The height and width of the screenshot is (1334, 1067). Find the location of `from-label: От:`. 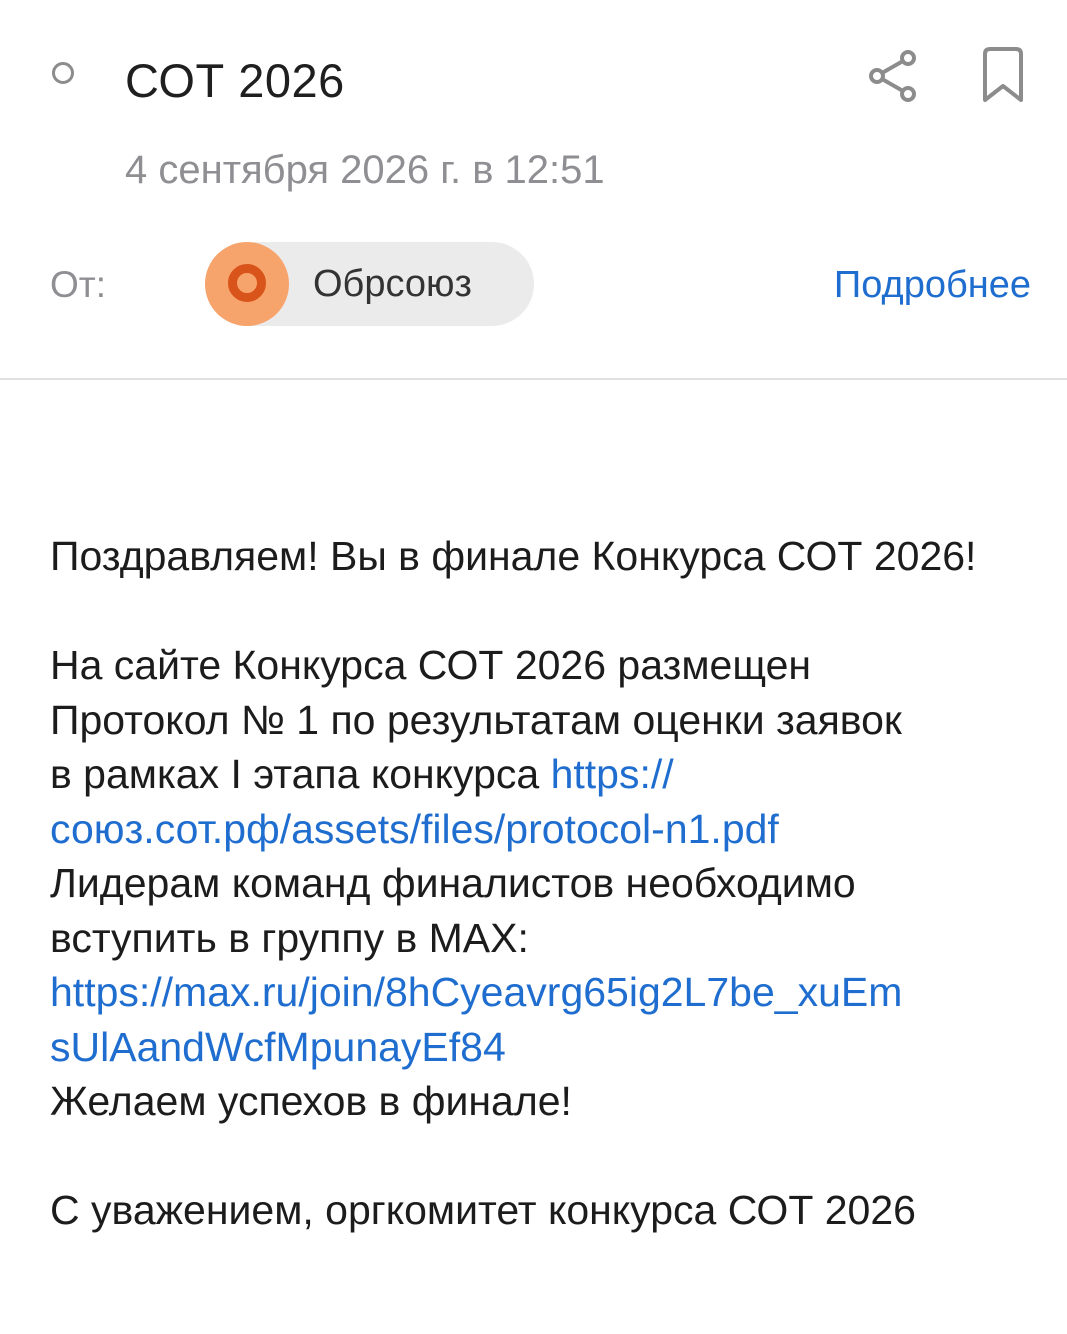

from-label: От: is located at coordinates (78, 284).